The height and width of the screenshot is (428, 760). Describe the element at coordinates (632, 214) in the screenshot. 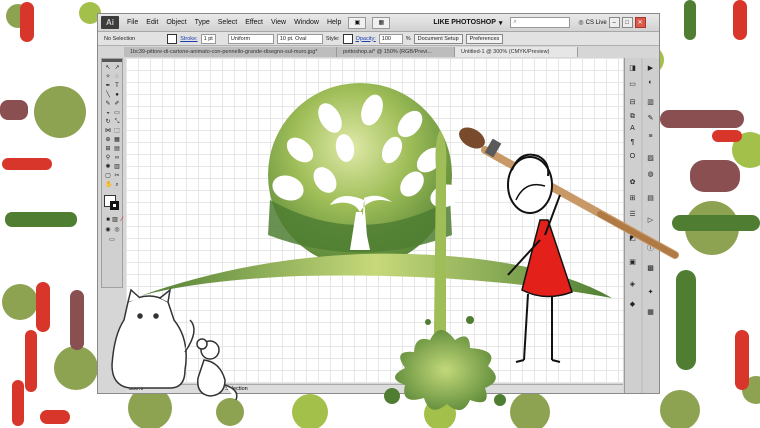

I see `attributes-panel-icon: ☰` at that location.